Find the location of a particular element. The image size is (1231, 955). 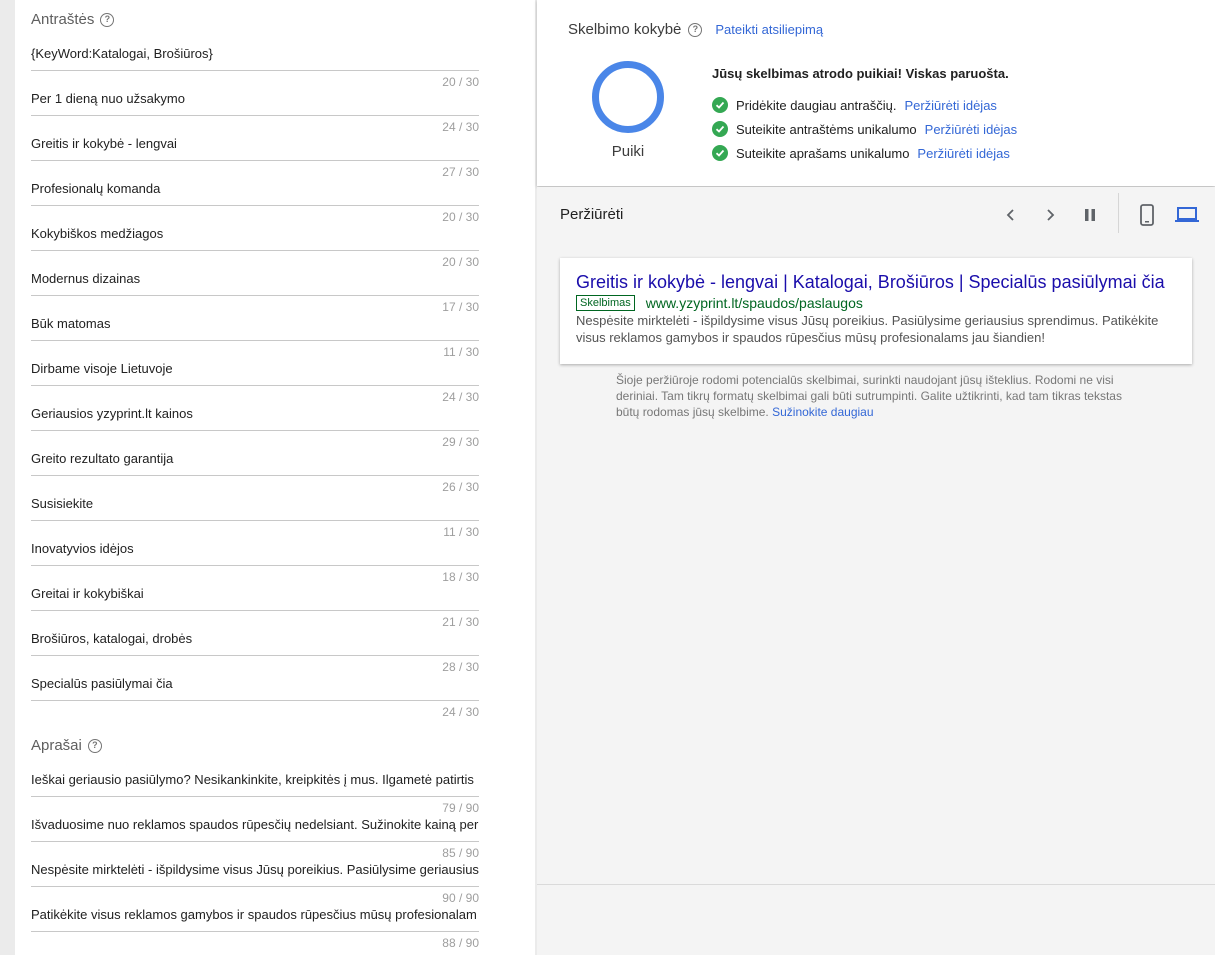

ad-strength-title: Skelbimo kokybė is located at coordinates (625, 29).